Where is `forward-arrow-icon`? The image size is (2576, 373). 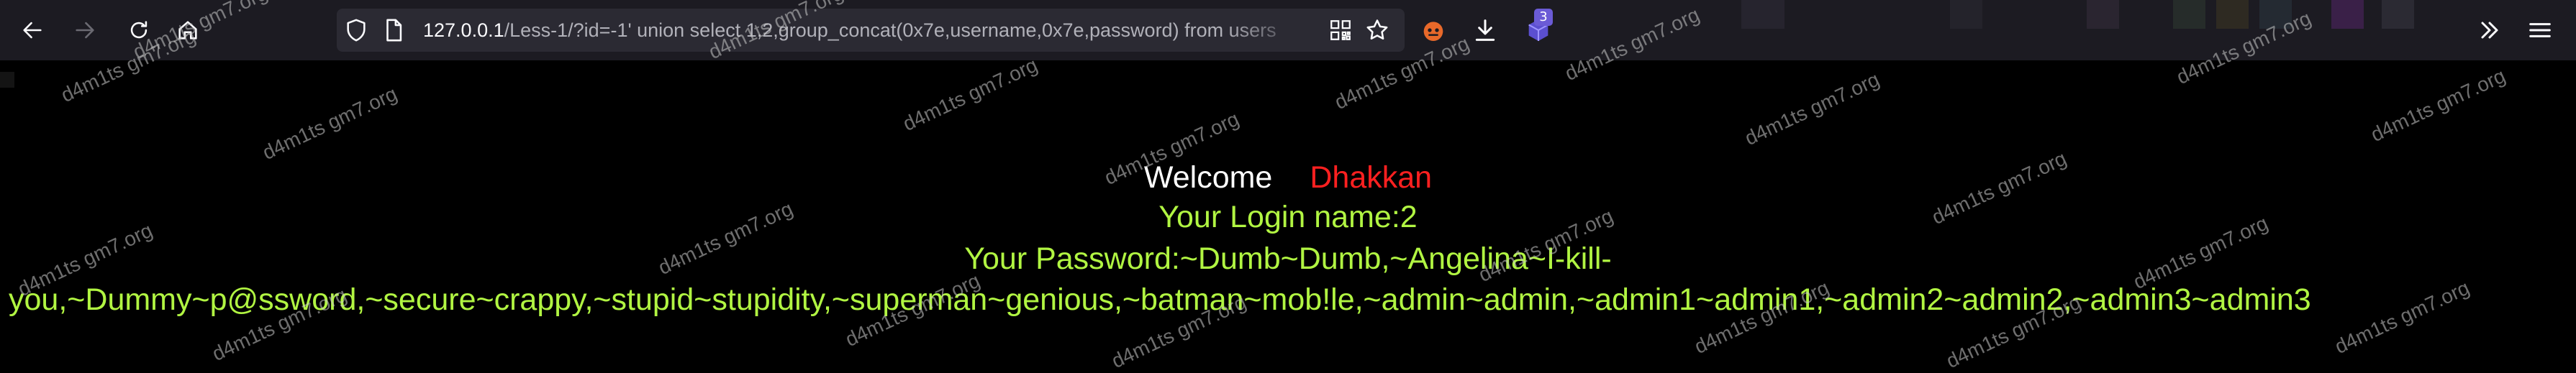 forward-arrow-icon is located at coordinates (85, 31).